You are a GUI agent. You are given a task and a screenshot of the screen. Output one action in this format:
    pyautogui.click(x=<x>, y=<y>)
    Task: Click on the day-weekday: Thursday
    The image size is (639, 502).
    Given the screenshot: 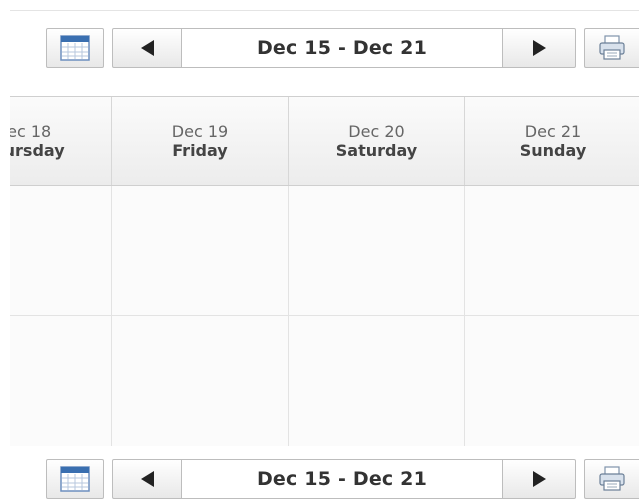 What is the action you would take?
    pyautogui.click(x=37, y=150)
    